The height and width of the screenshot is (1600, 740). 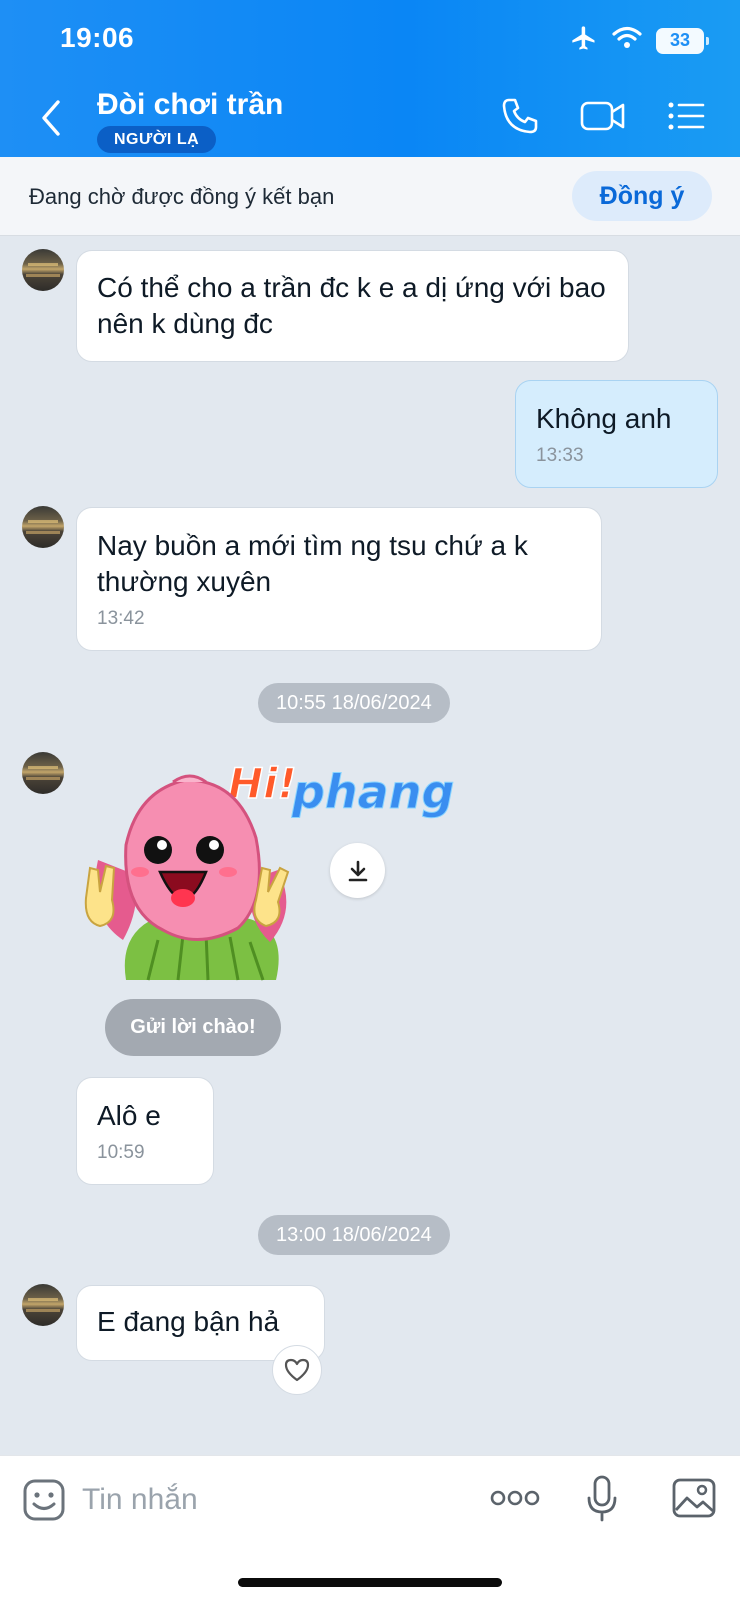 I want to click on message-text: Không anh, so click(x=604, y=418).